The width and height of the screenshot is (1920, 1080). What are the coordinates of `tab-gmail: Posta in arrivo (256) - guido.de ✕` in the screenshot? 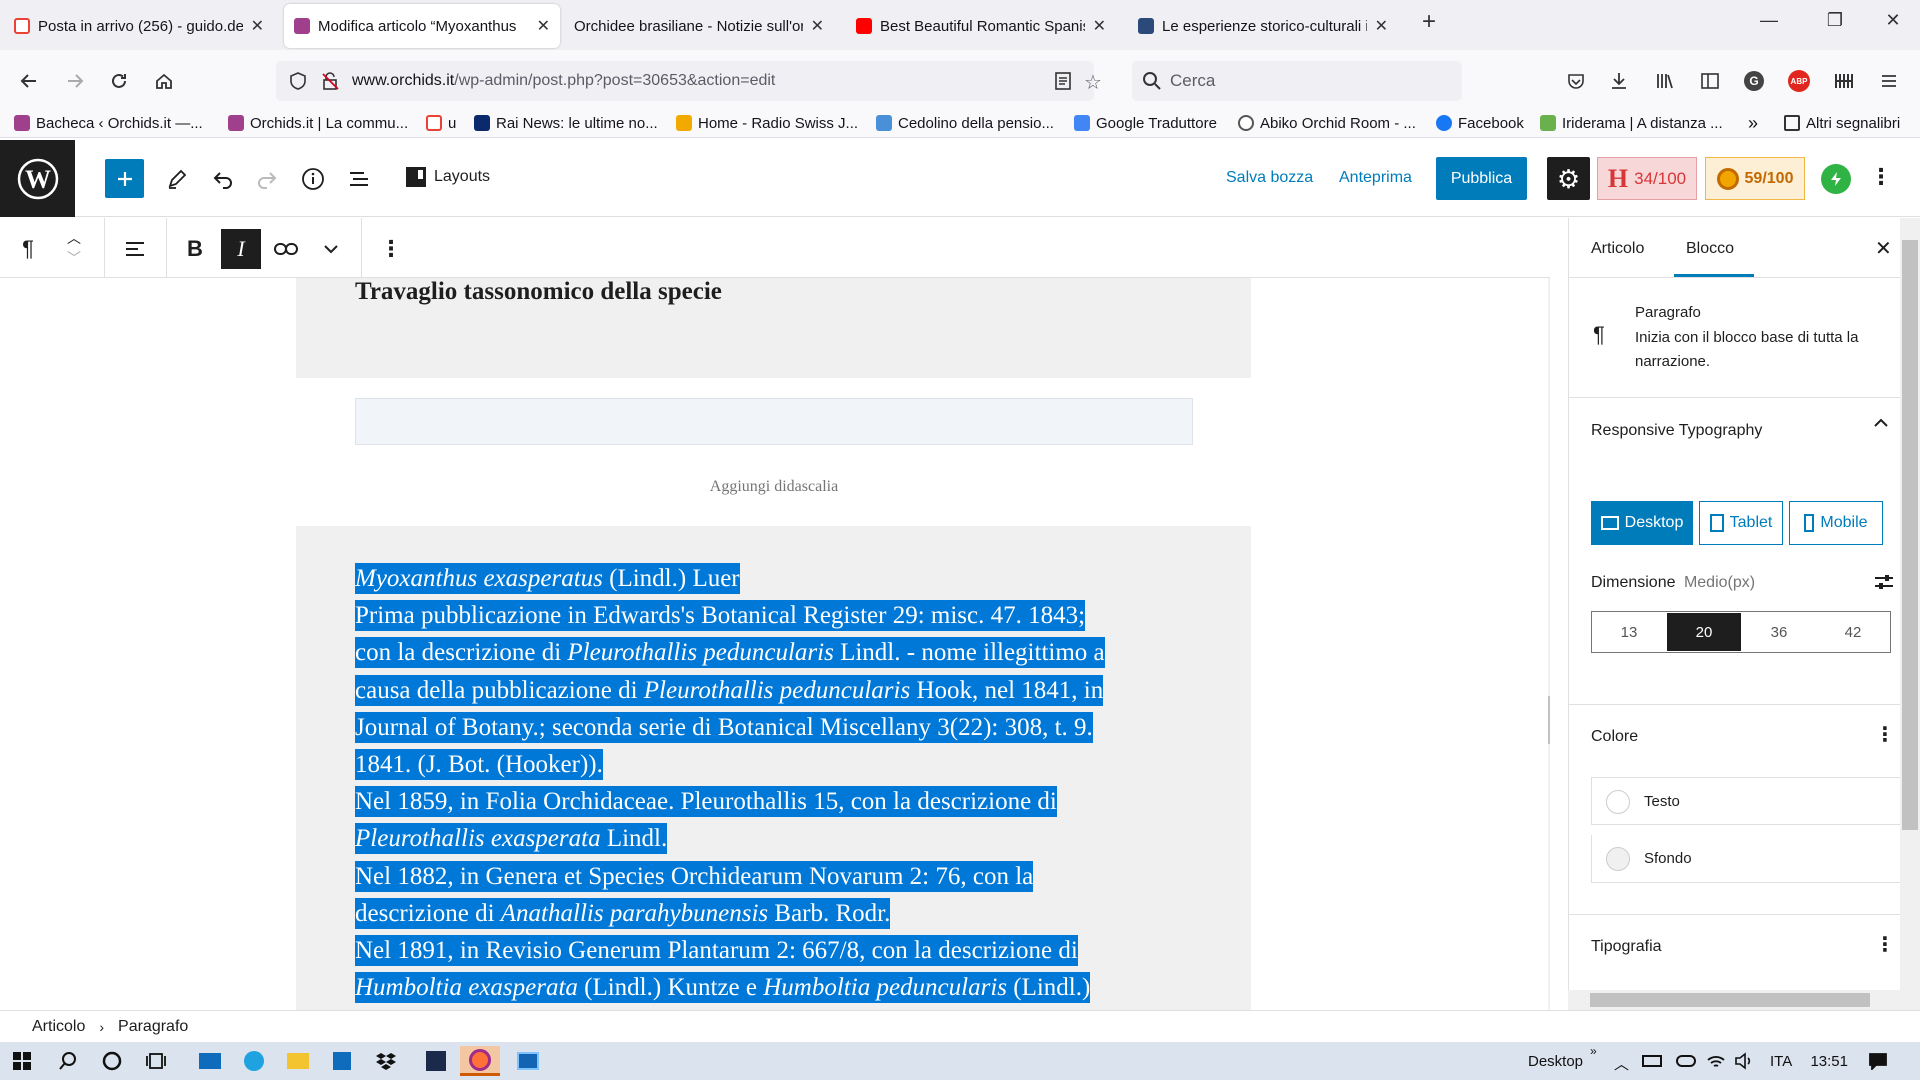 It's located at (139, 26).